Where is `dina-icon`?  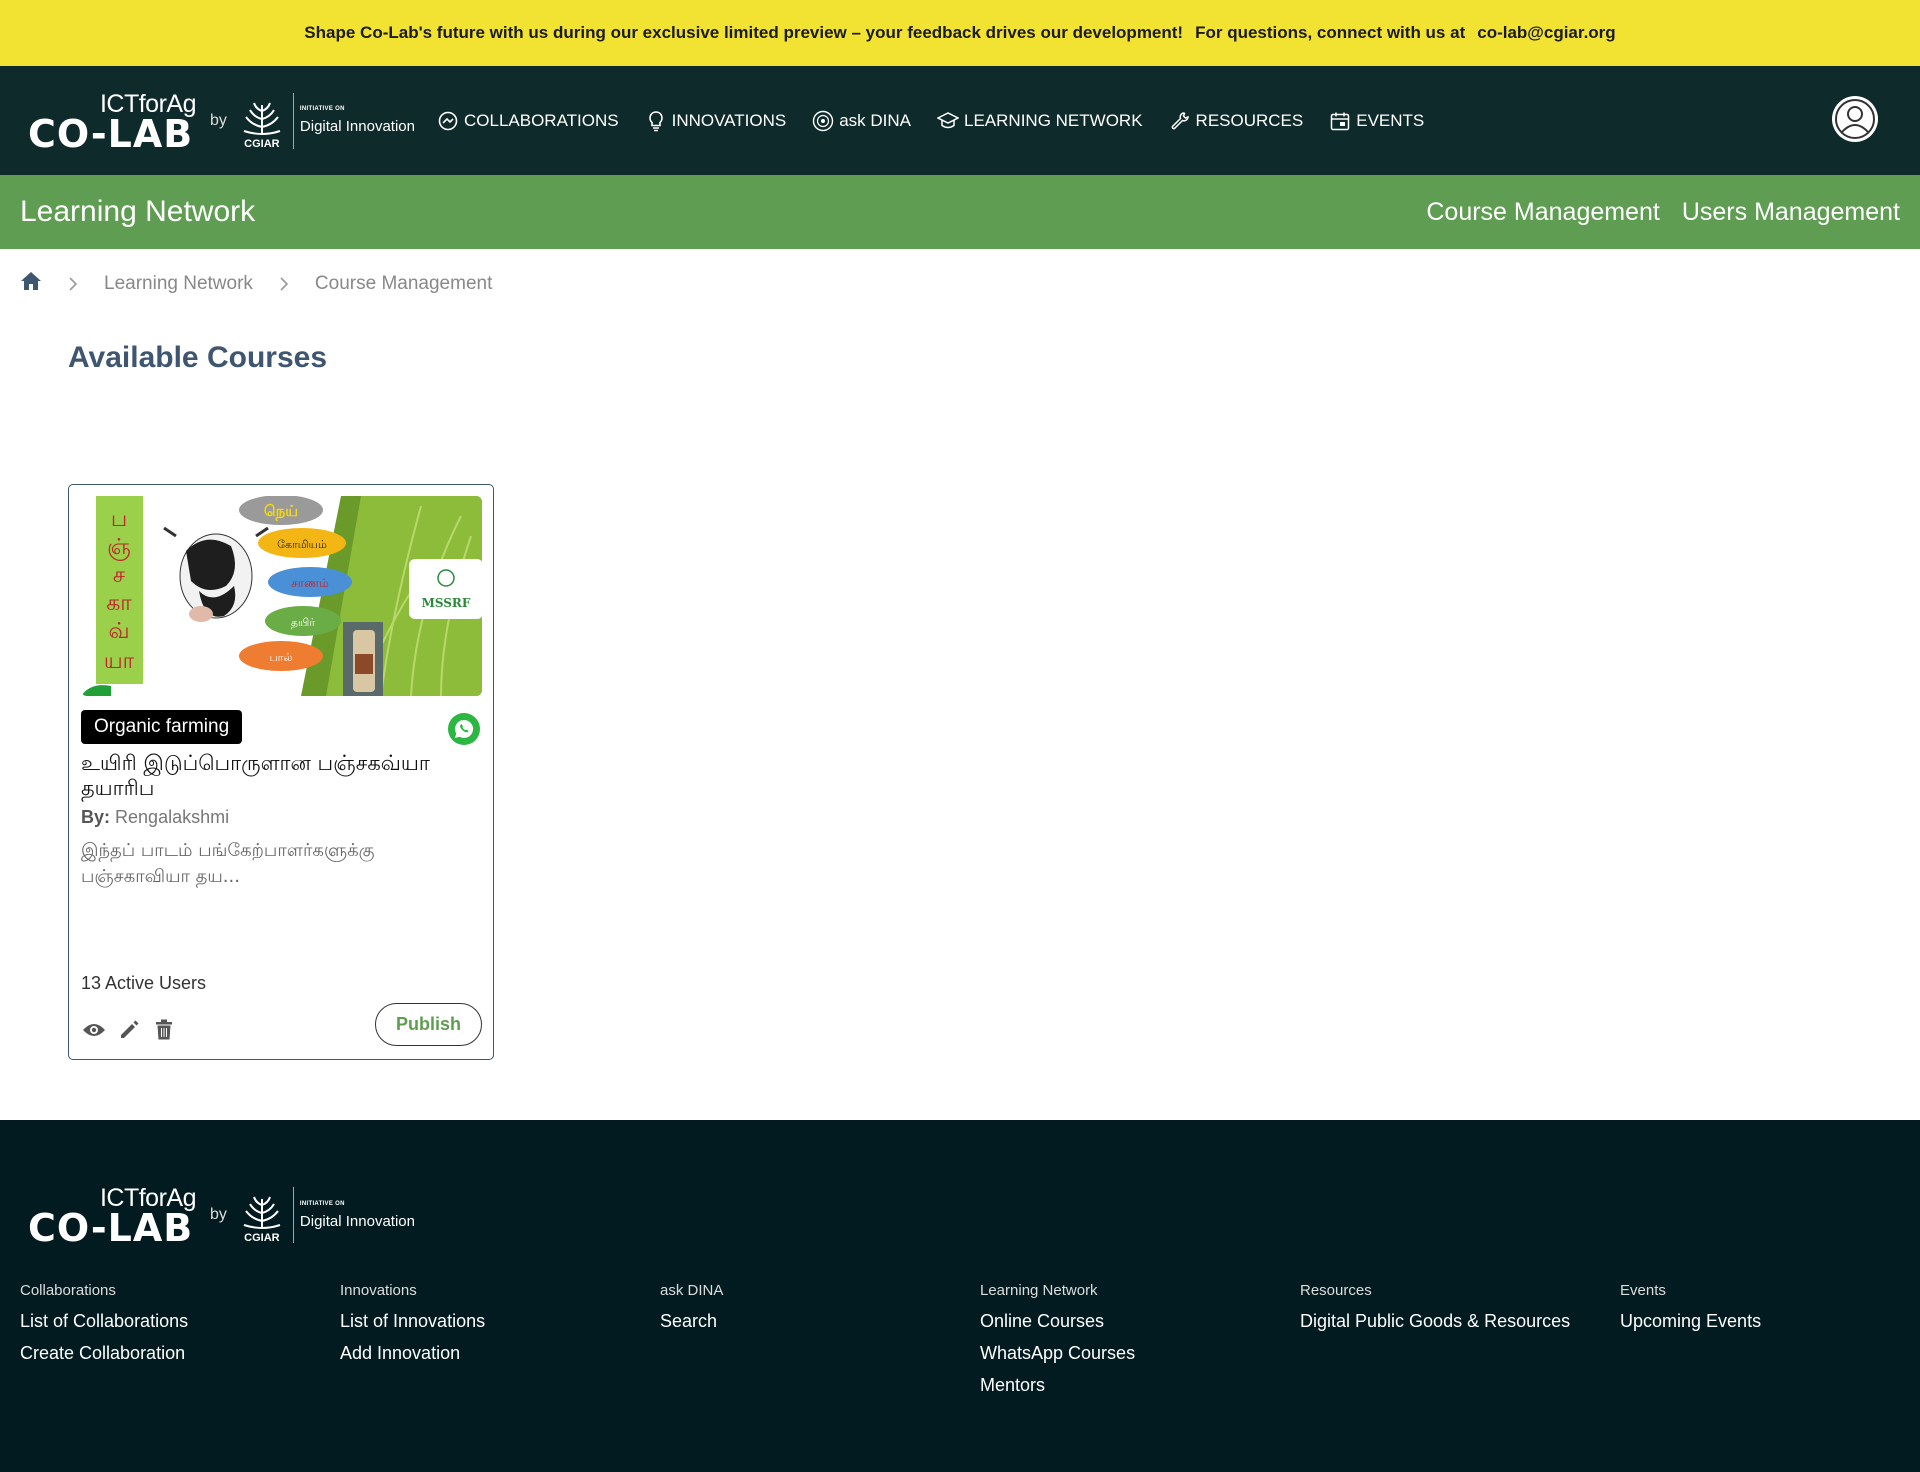
dina-icon is located at coordinates (823, 121).